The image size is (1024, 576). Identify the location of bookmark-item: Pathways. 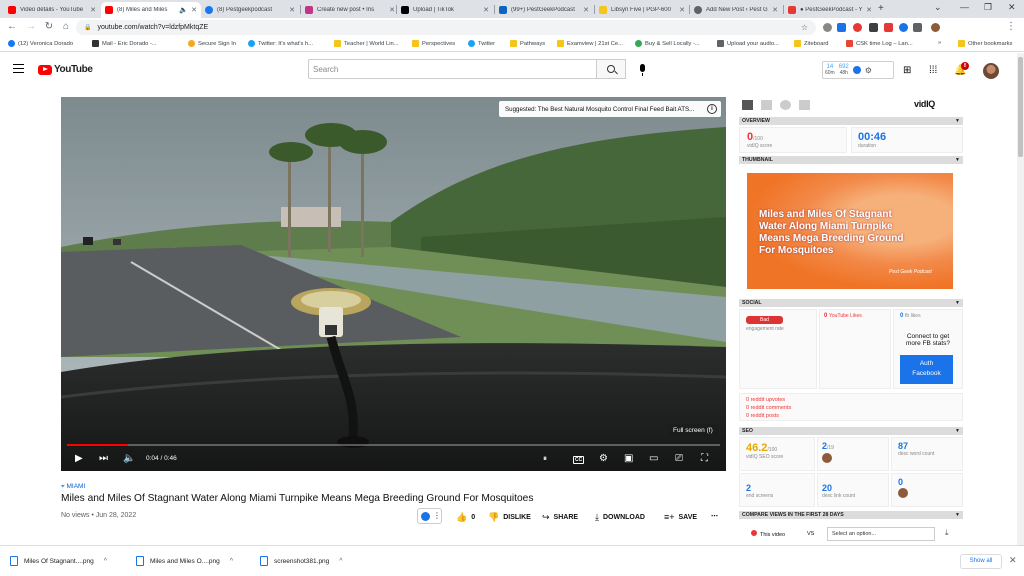
(527, 43).